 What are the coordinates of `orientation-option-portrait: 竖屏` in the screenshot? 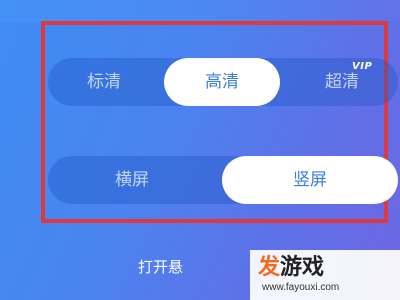 It's located at (310, 180).